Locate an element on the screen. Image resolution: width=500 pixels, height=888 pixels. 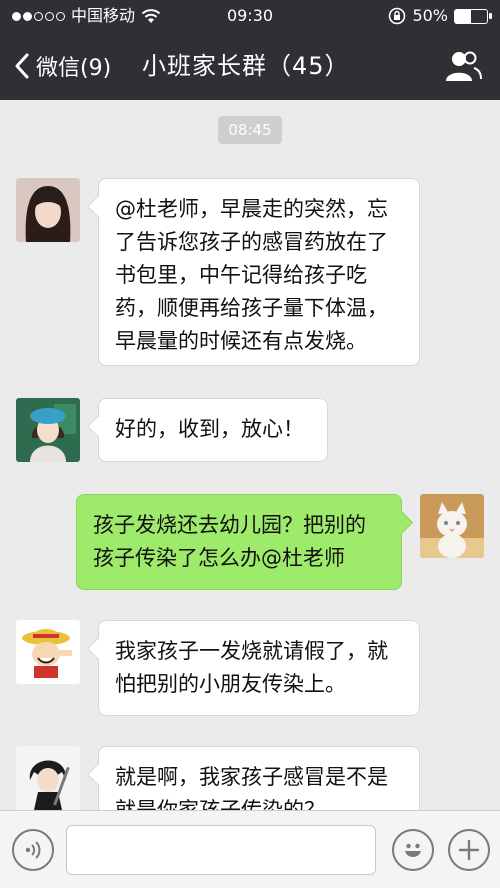
chevron-left-icon is located at coordinates (22, 66).